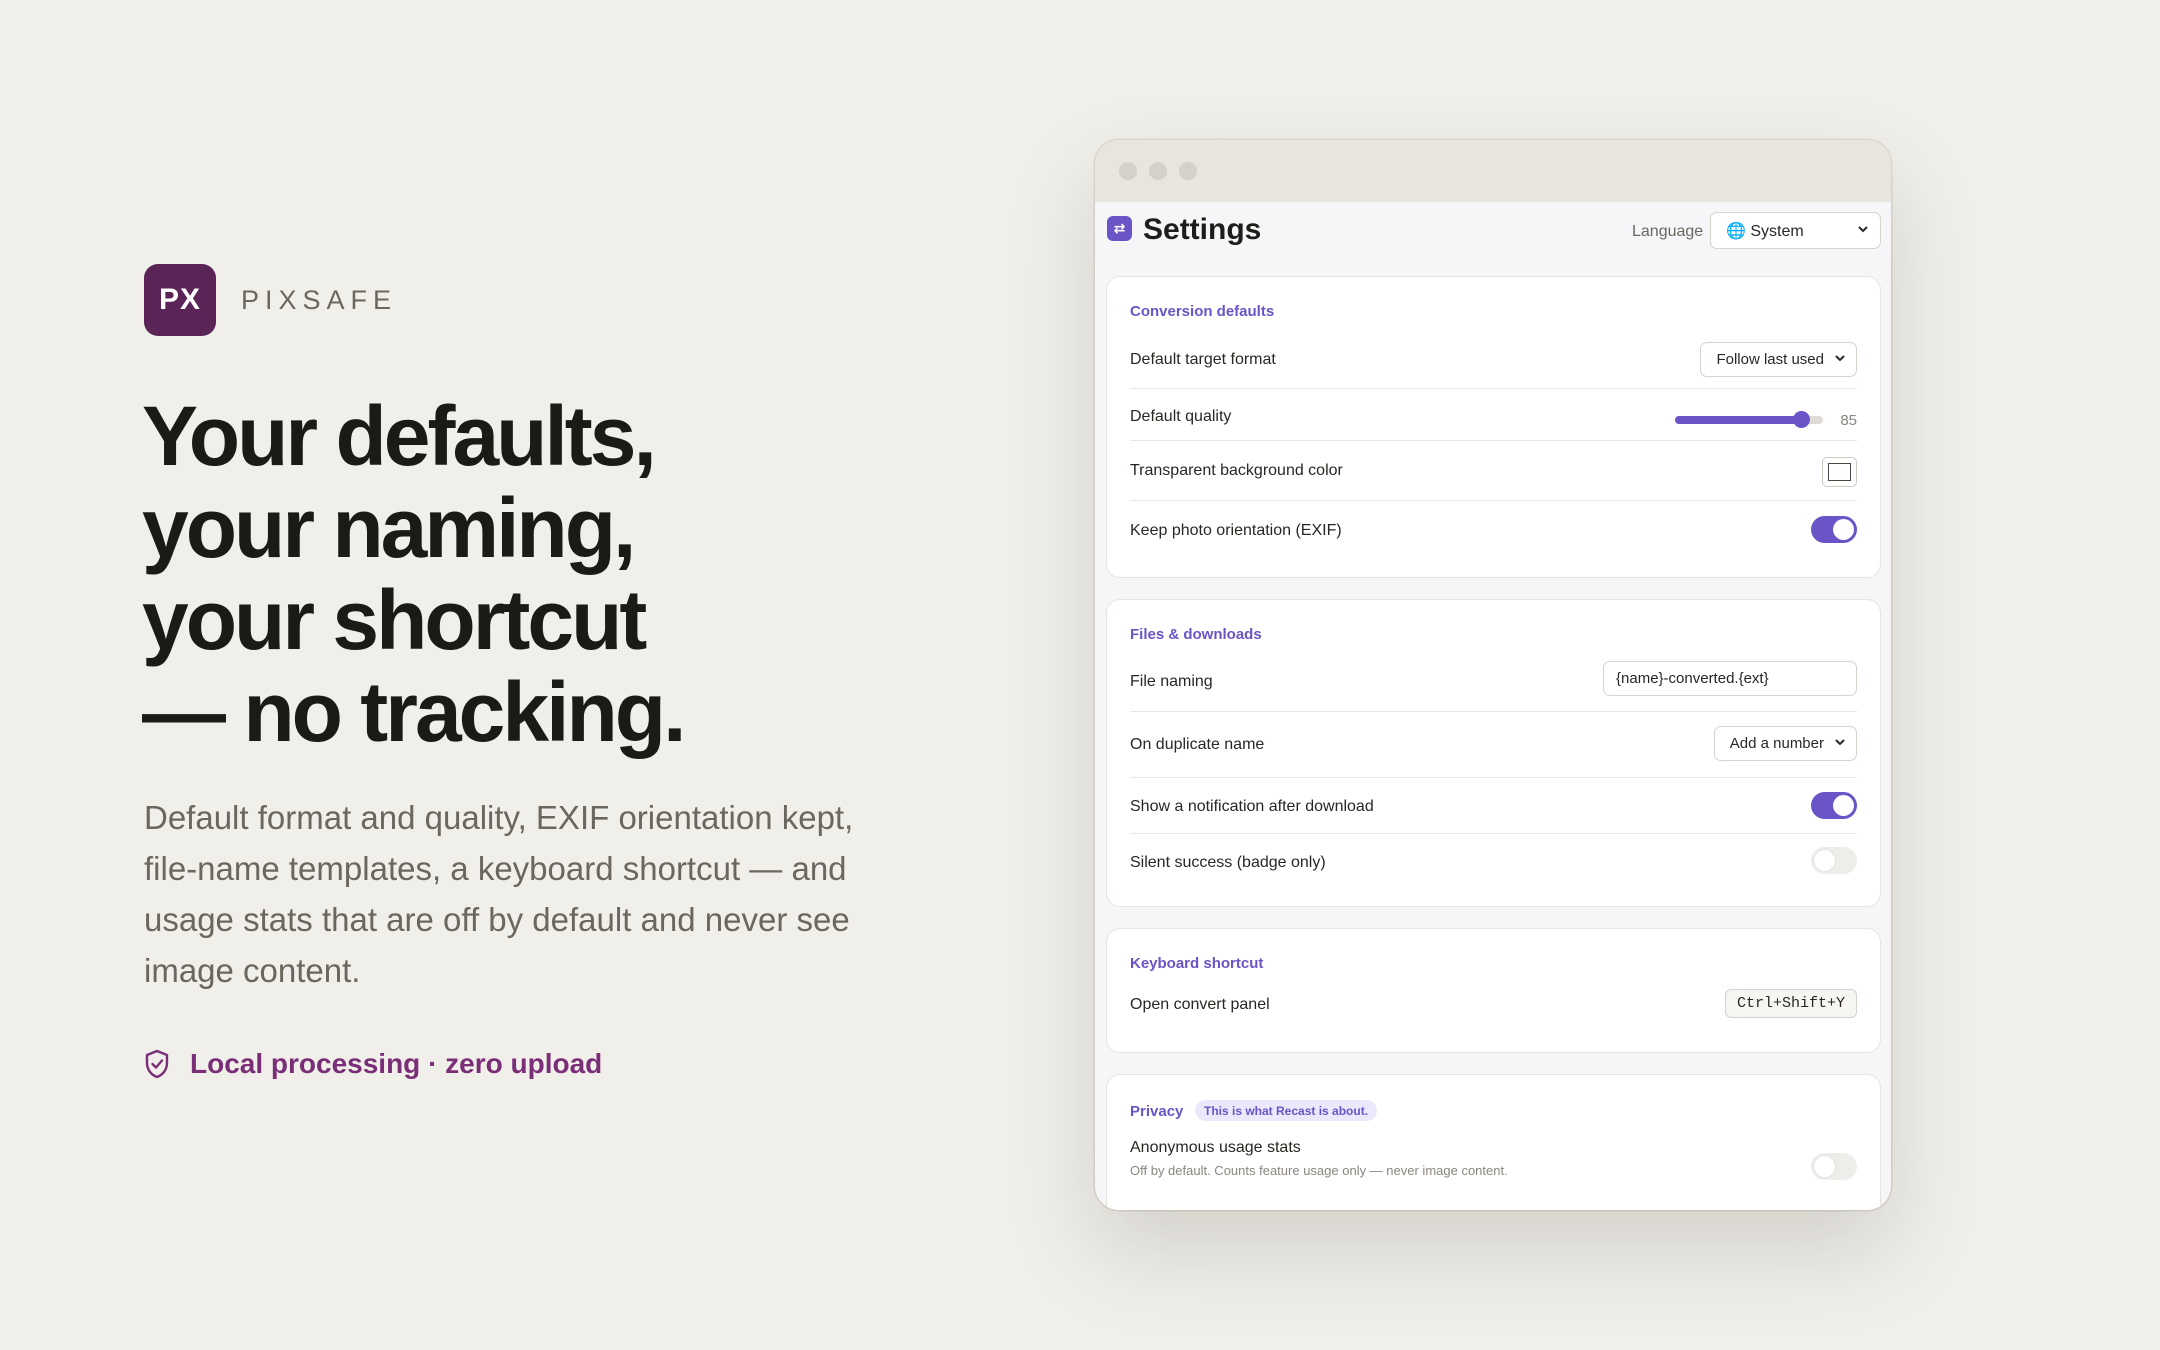  I want to click on card-title: Conversion defaults, so click(1202, 311).